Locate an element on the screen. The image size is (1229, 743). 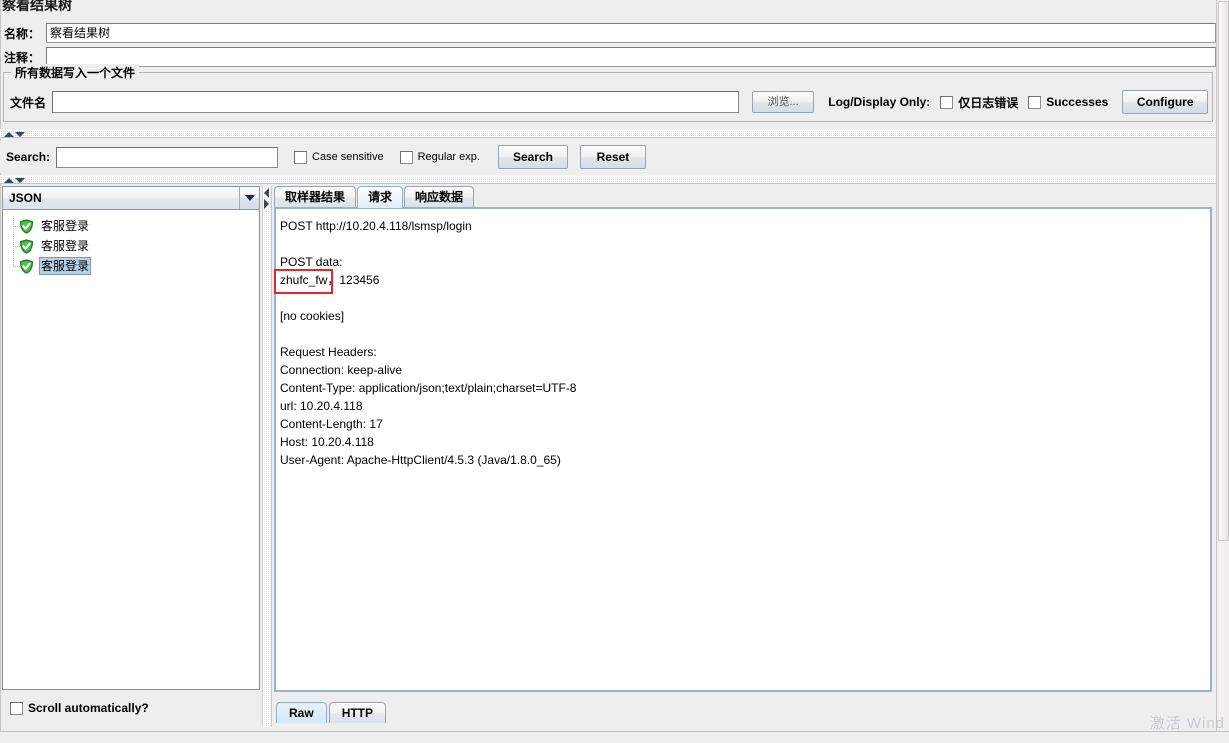
search-input is located at coordinates (167, 157).